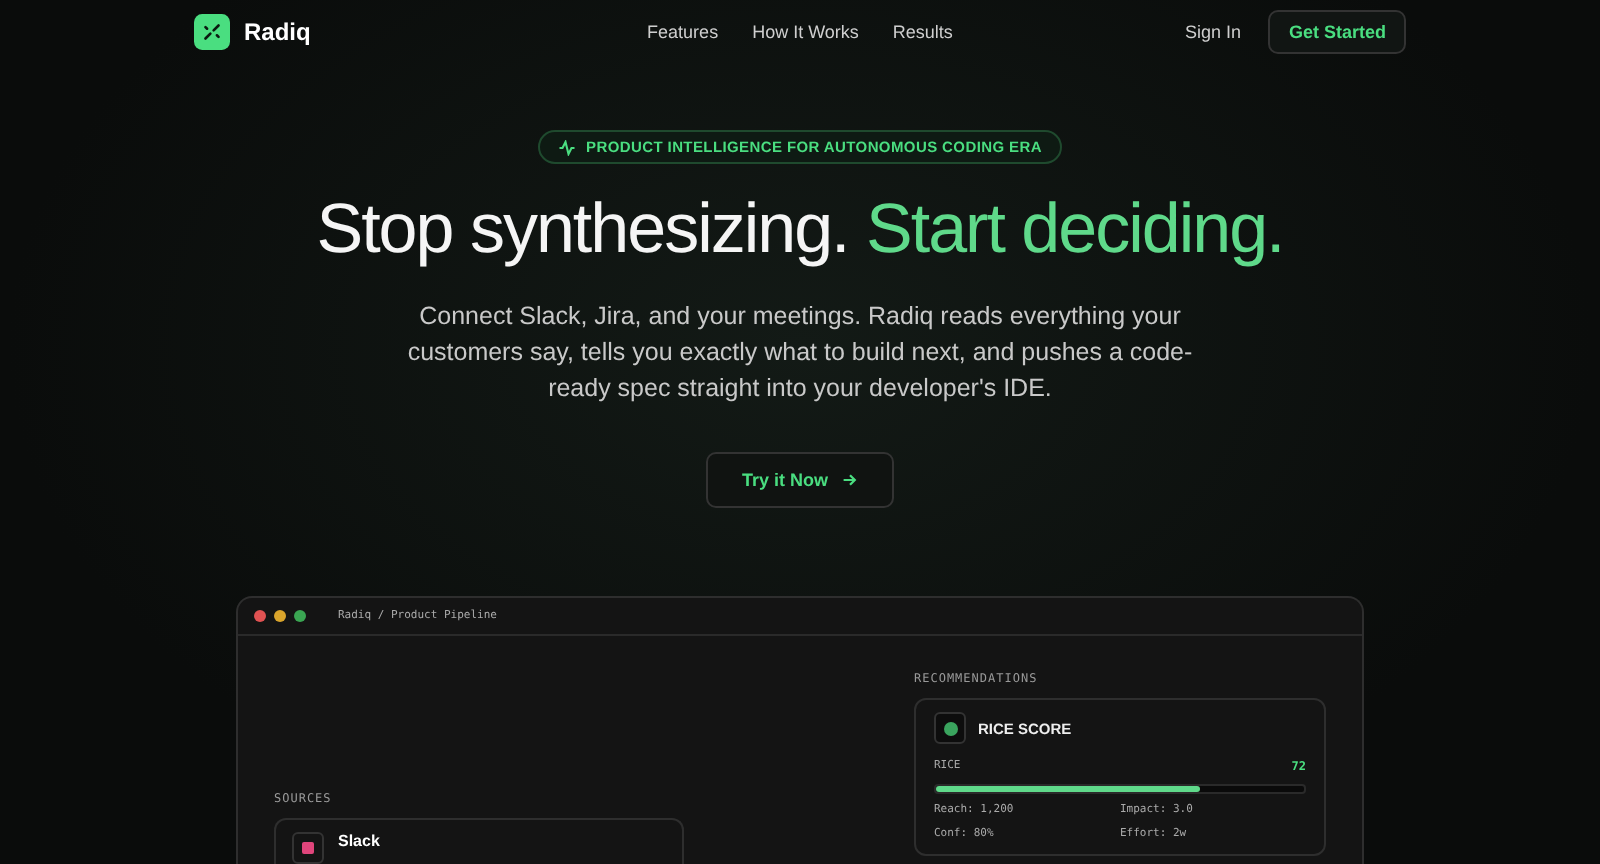  What do you see at coordinates (850, 480) in the screenshot?
I see `arrow-right-icon` at bounding box center [850, 480].